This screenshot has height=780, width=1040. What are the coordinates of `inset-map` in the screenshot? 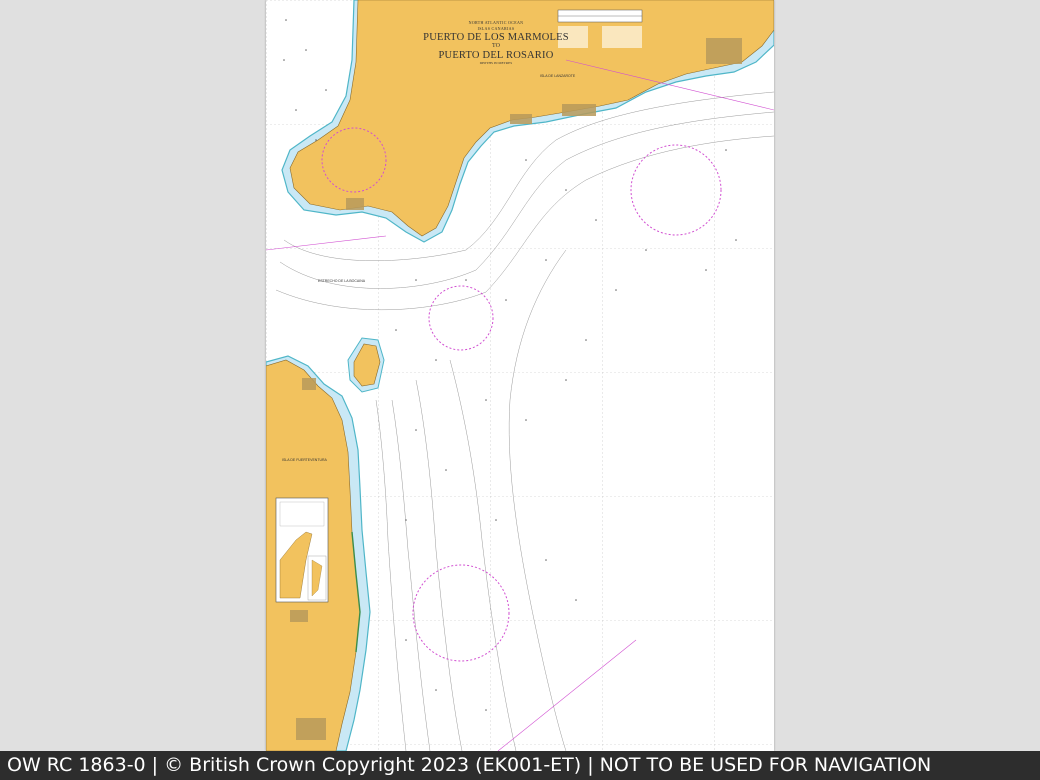 It's located at (302, 550).